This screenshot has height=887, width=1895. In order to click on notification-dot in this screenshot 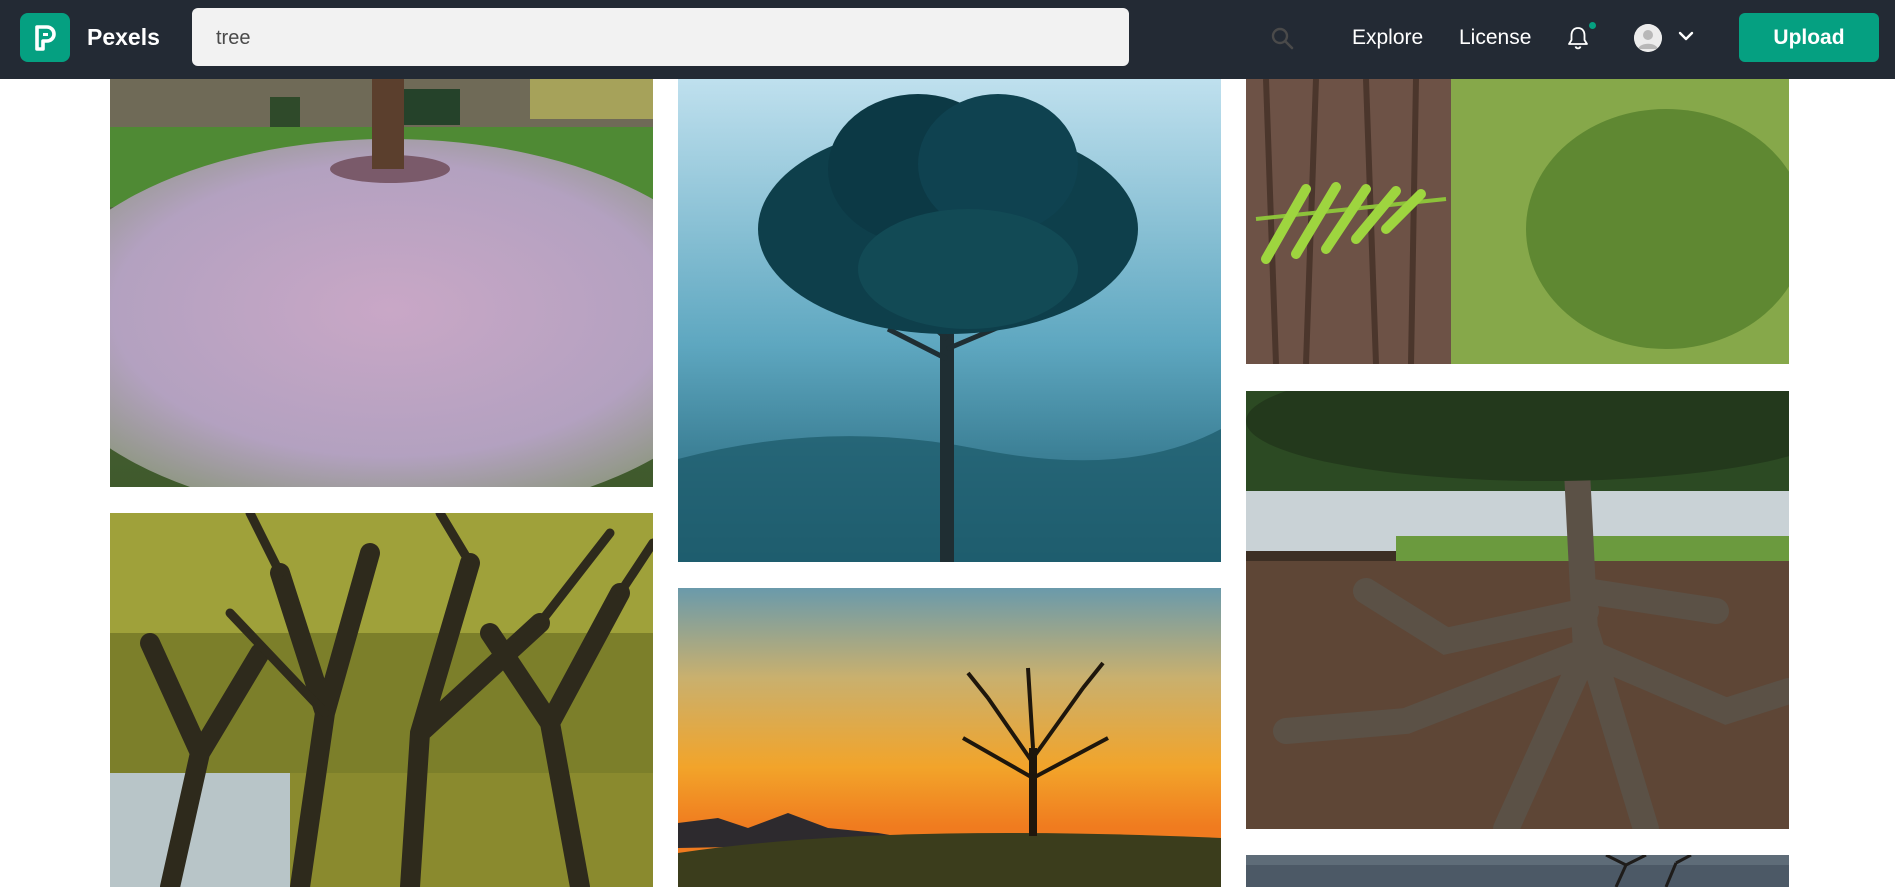, I will do `click(1592, 25)`.